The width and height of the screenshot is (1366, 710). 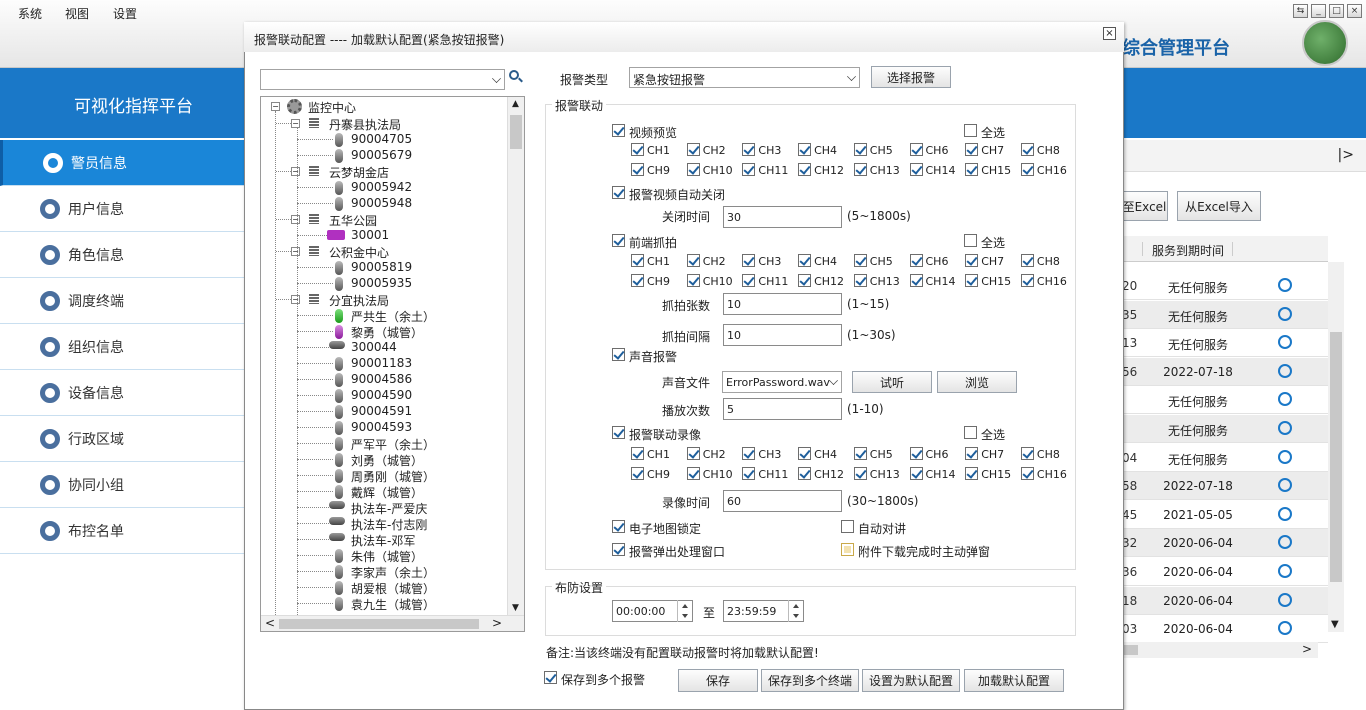 I want to click on auto-close-checkbox, so click(x=618, y=192).